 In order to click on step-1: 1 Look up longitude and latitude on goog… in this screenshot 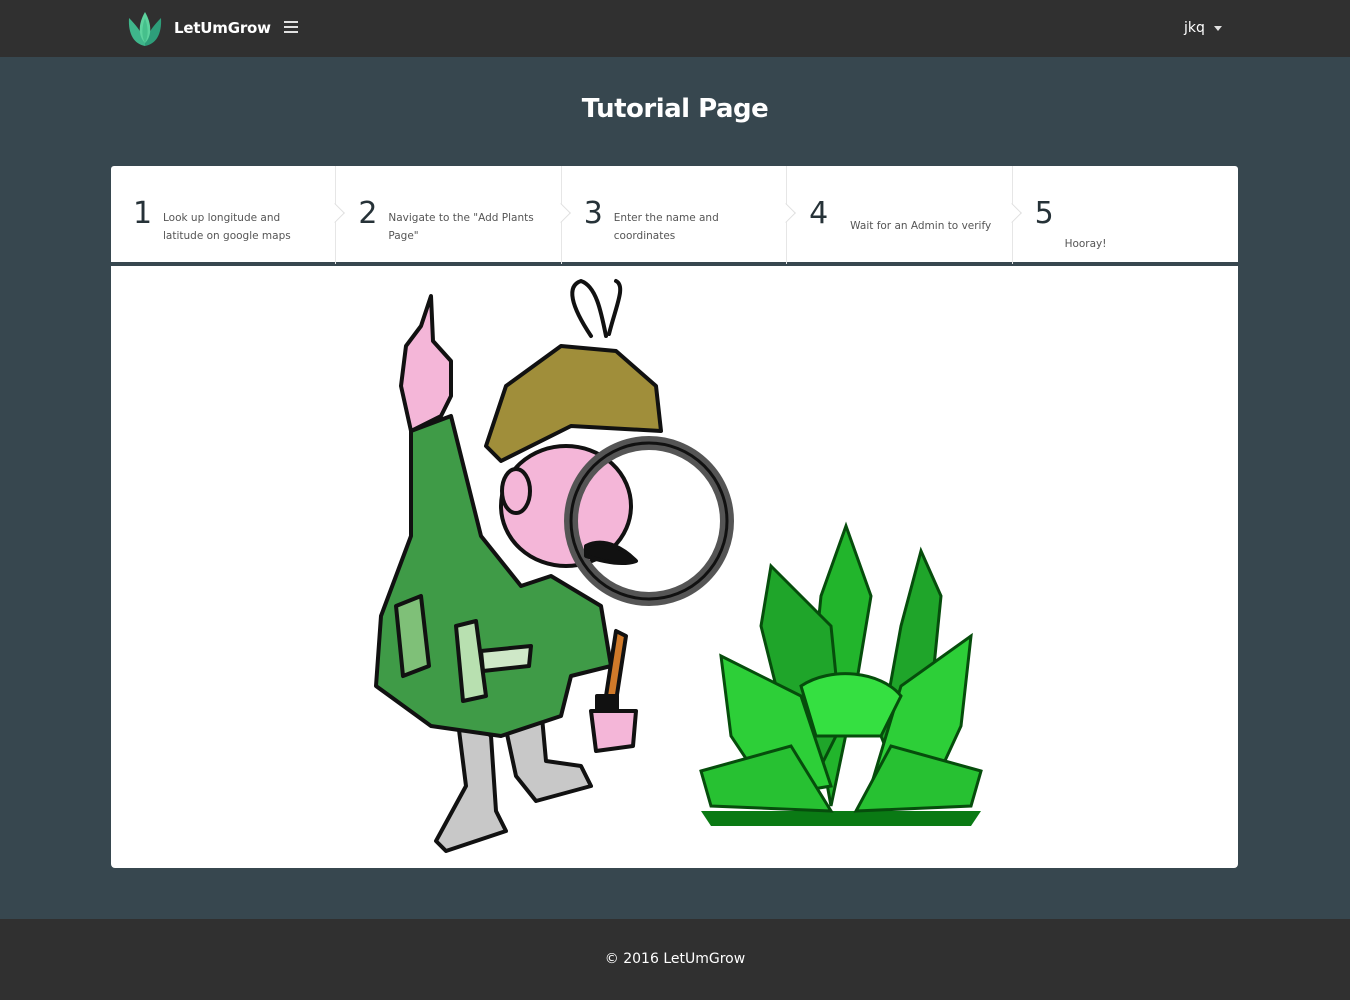, I will do `click(228, 215)`.